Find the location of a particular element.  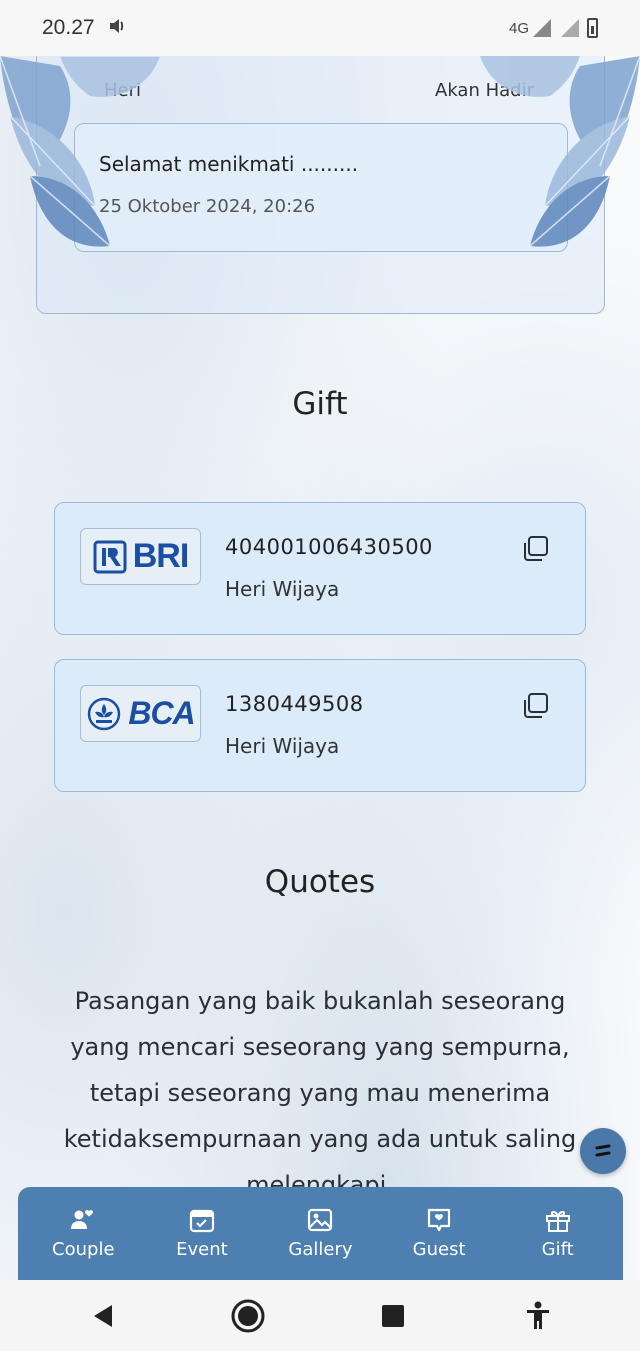

nav-label: Gift is located at coordinates (557, 1249).